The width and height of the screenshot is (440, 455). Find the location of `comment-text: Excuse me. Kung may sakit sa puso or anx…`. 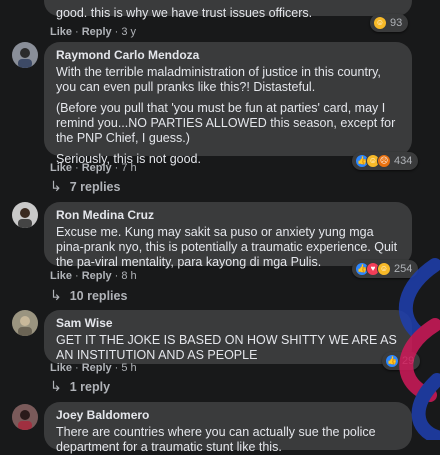

comment-text: Excuse me. Kung may sakit sa puso or anx… is located at coordinates (228, 247).